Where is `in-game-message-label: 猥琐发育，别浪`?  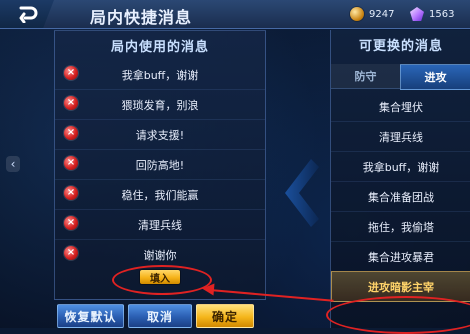 in-game-message-label: 猥琐发育，别浪 is located at coordinates (160, 105).